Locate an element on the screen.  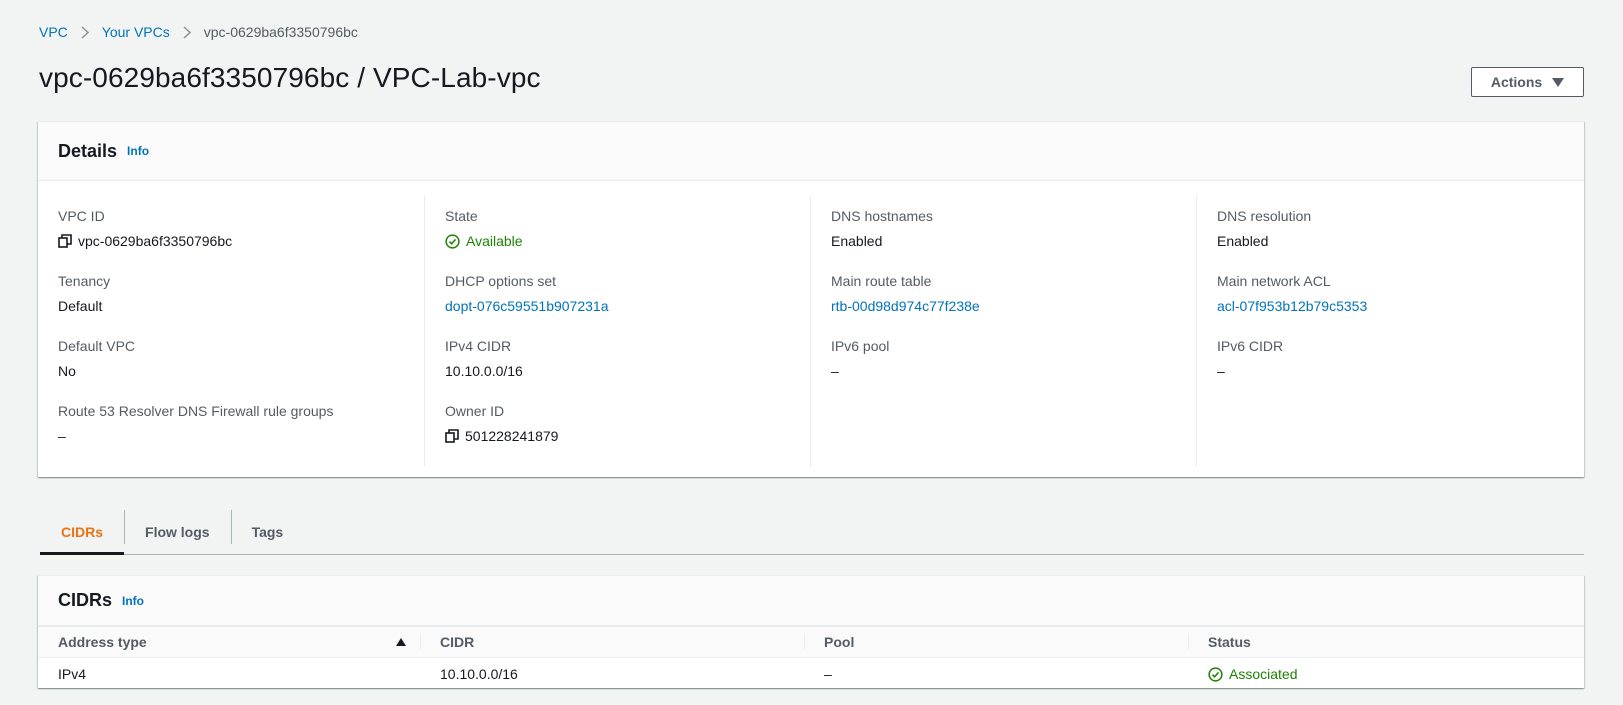
table-header-row: Address type CIDR Pool Status is located at coordinates (811, 642).